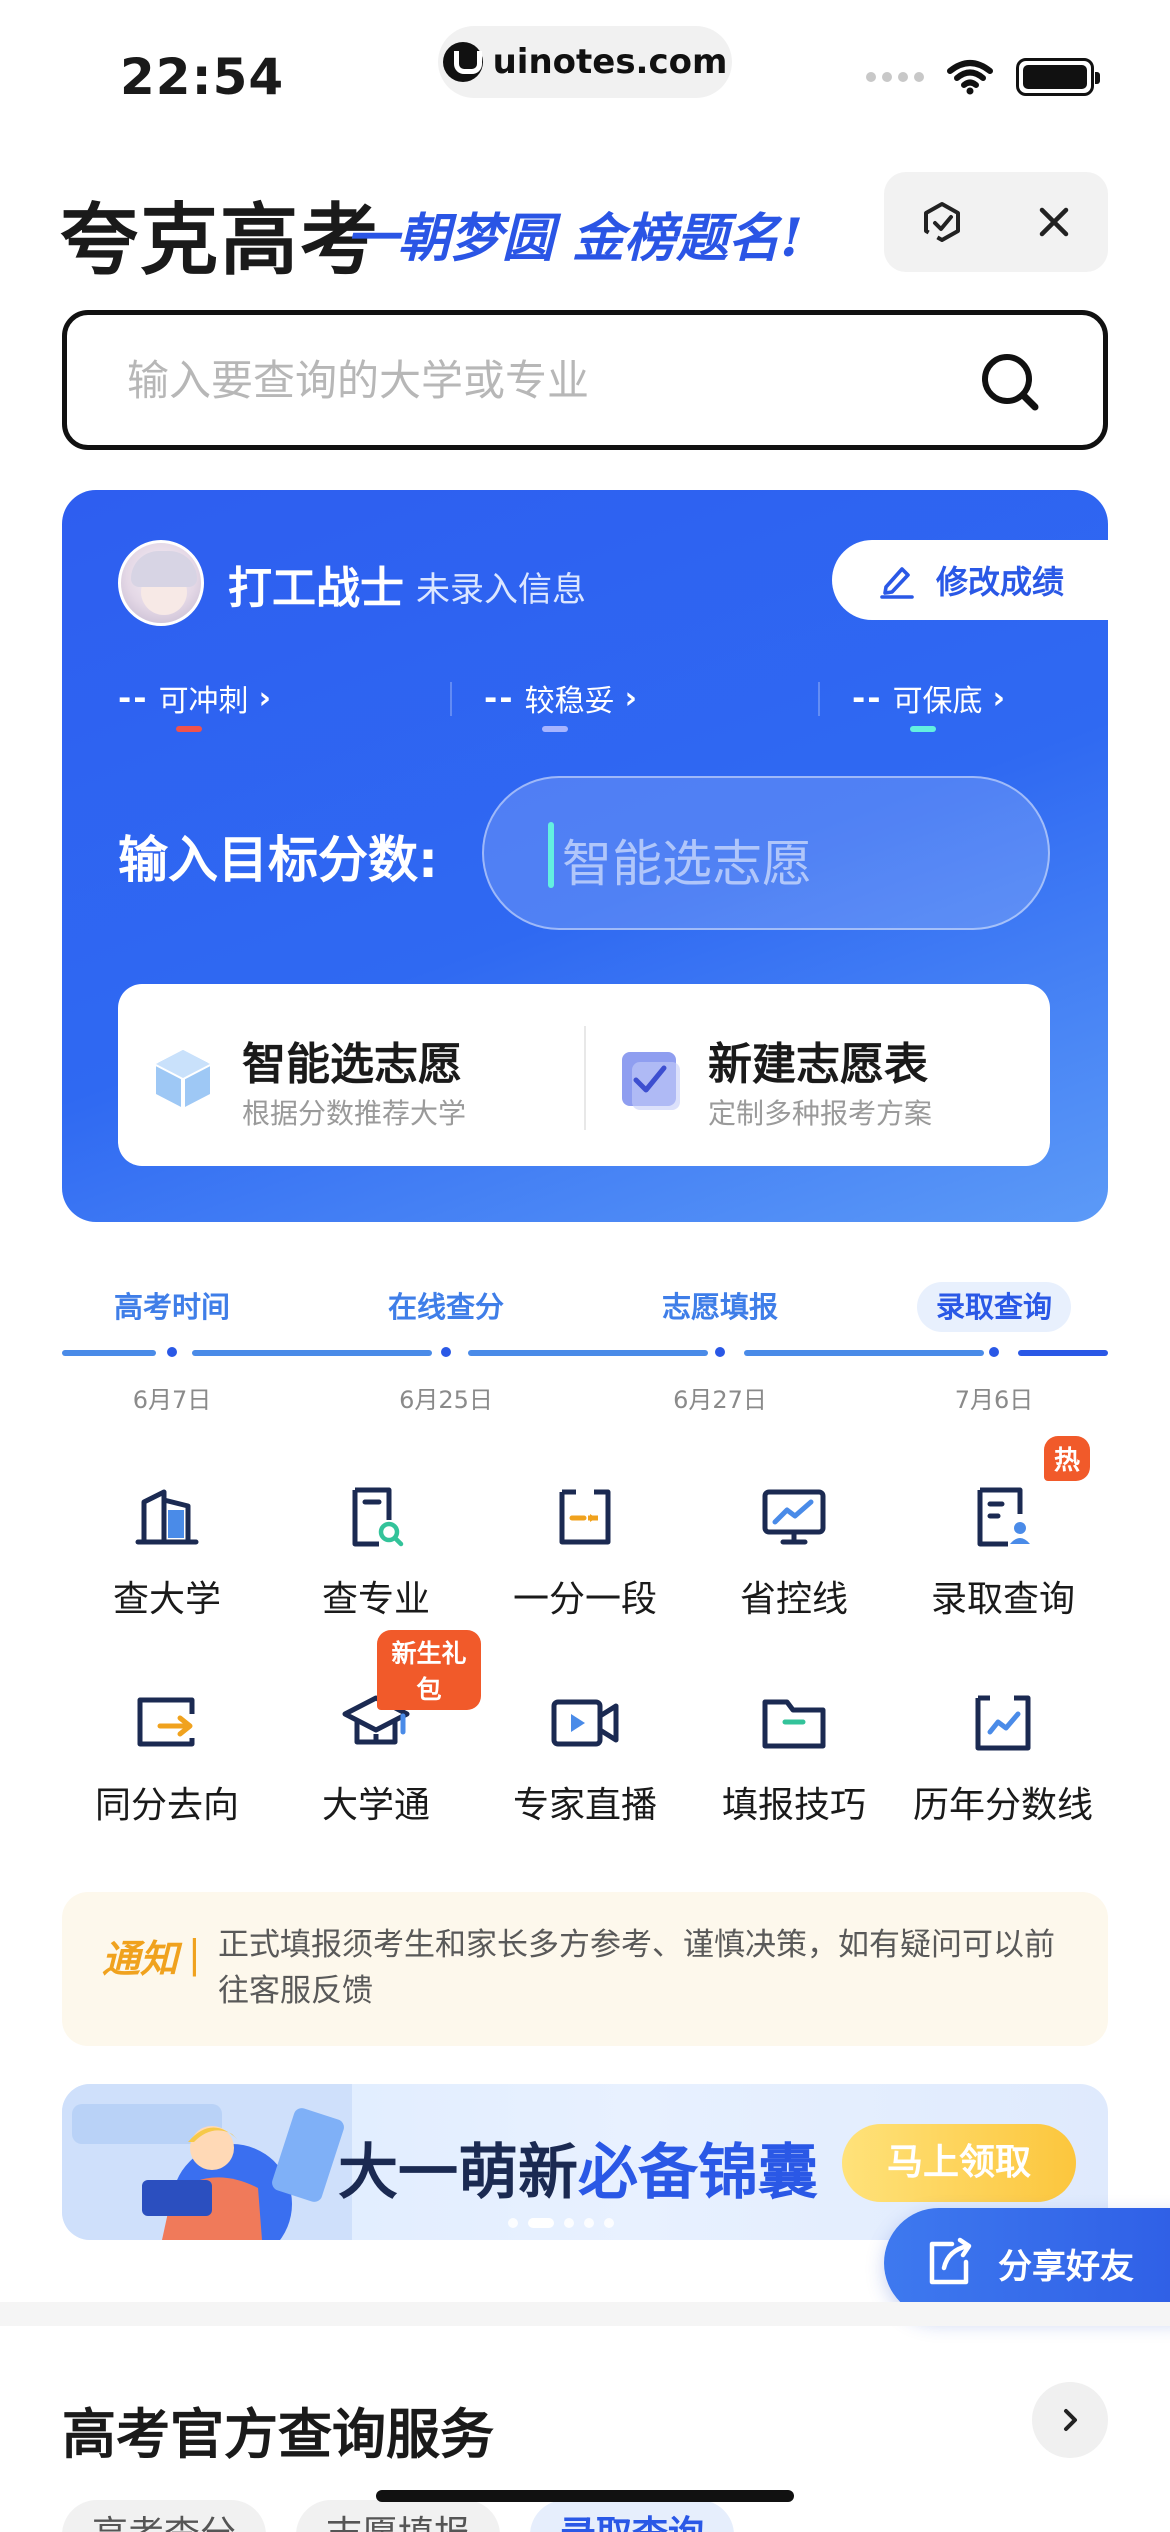  What do you see at coordinates (585, 1517) in the screenshot?
I see `score-segment-icon` at bounding box center [585, 1517].